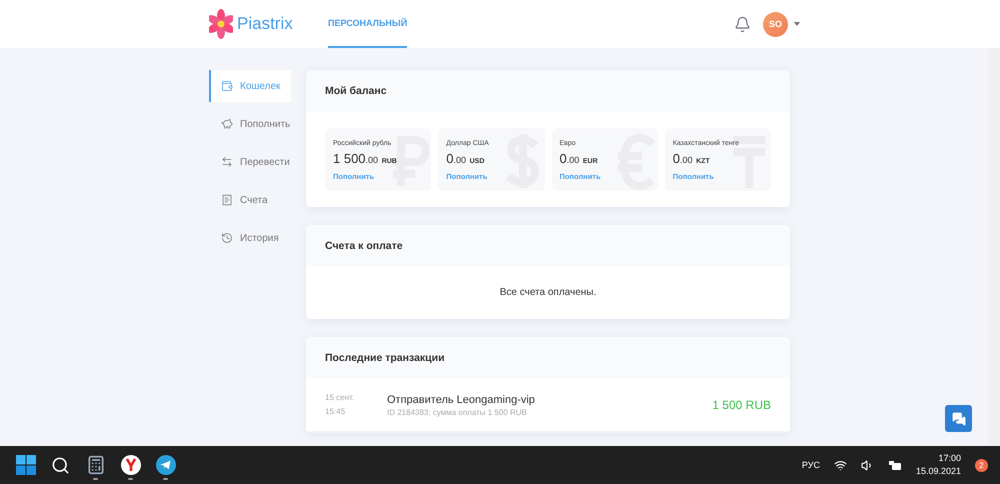 The height and width of the screenshot is (484, 1000). I want to click on language-indicator: РУС, so click(811, 465).